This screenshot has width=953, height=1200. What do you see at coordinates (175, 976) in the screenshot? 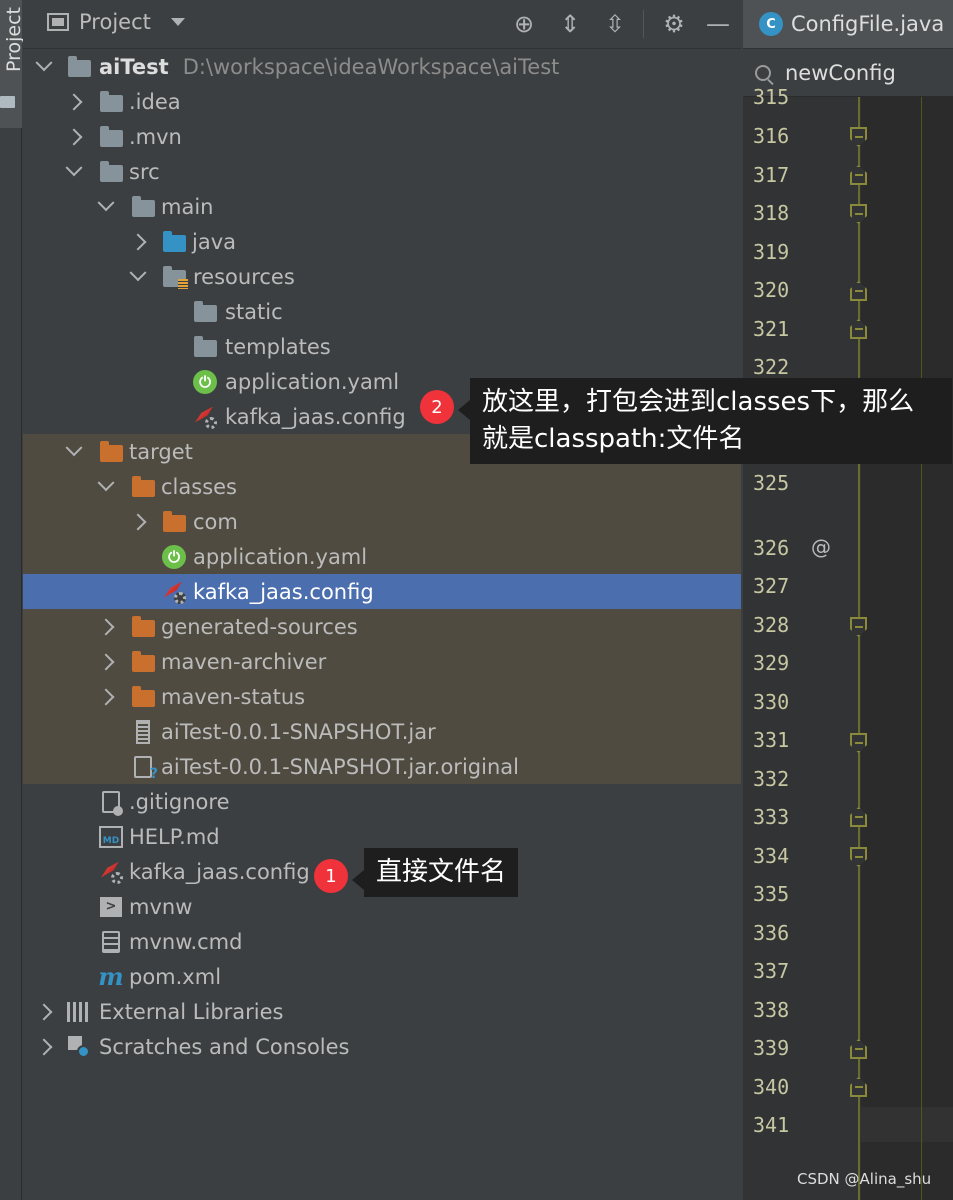
I see `tree-item-label: pom.xml` at bounding box center [175, 976].